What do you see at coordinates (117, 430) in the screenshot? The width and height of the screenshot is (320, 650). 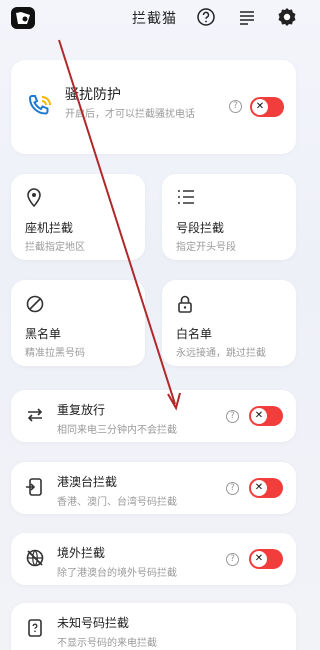 I see `row-subtitle: 相同来电三分钟内不会拦截` at bounding box center [117, 430].